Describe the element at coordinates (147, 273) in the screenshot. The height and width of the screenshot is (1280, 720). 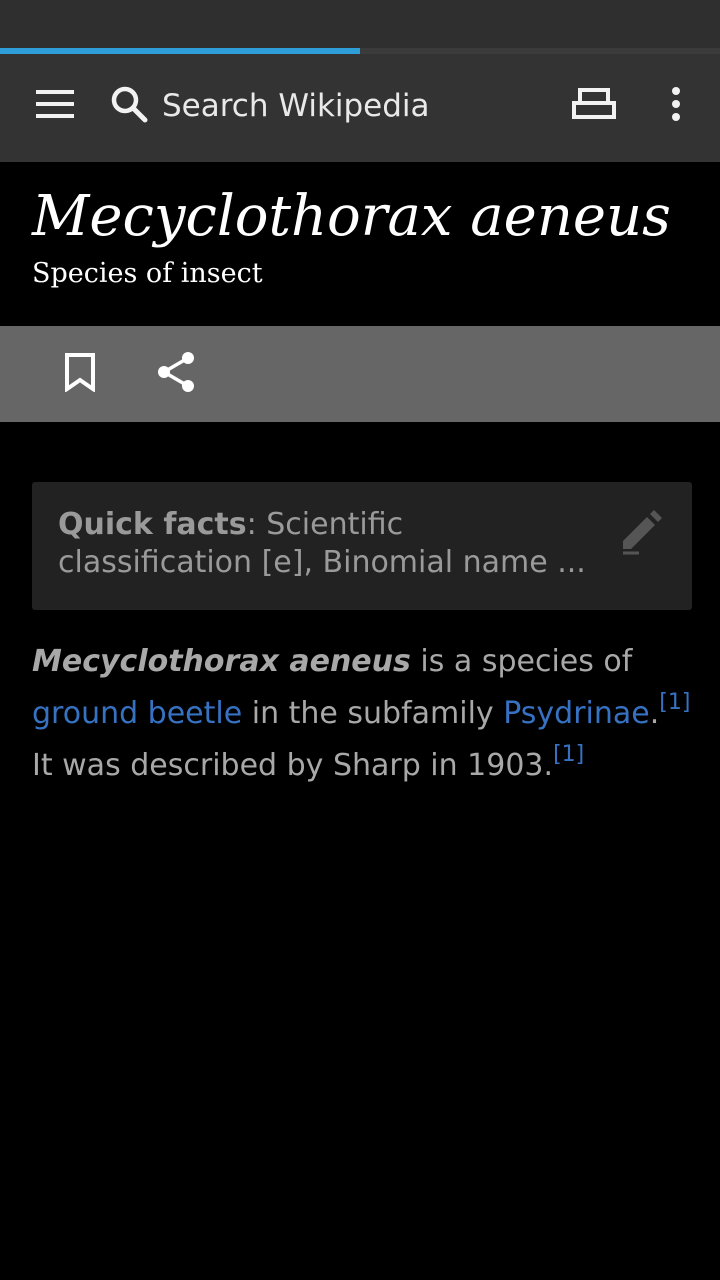
I see `article-description: Species of insect` at that location.